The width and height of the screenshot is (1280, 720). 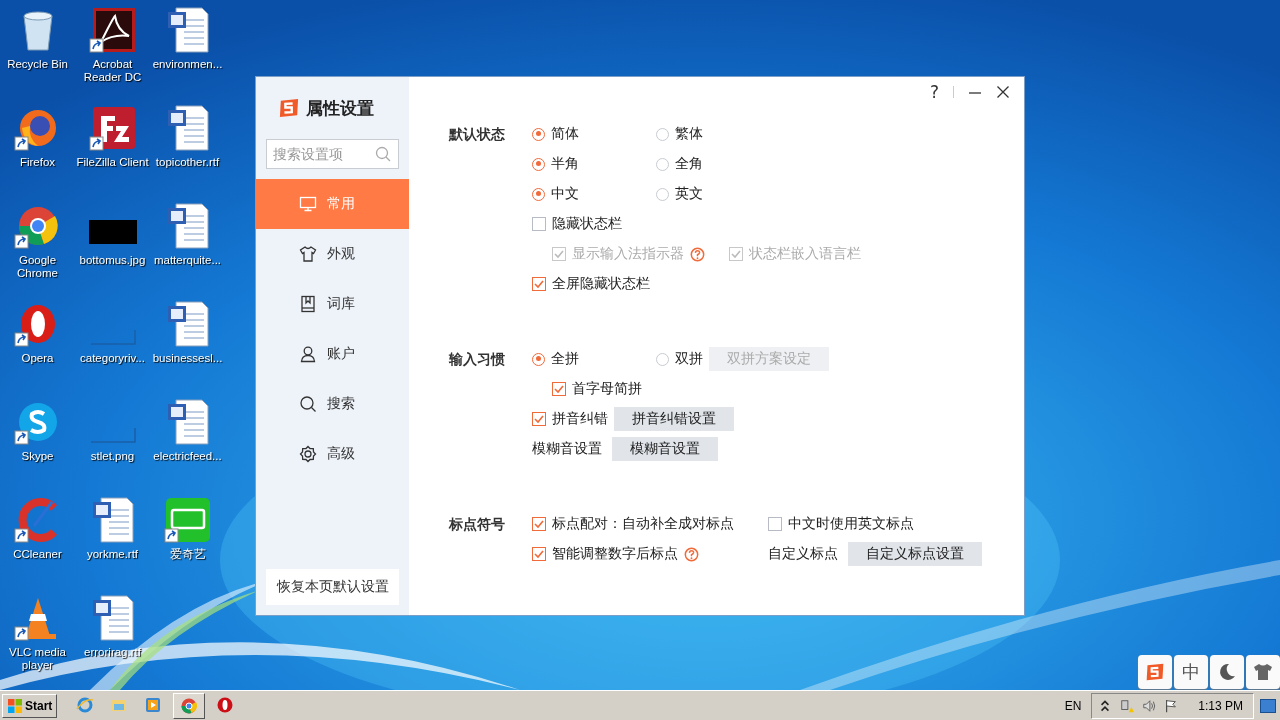 I want to click on moon-button, so click(x=1227, y=672).